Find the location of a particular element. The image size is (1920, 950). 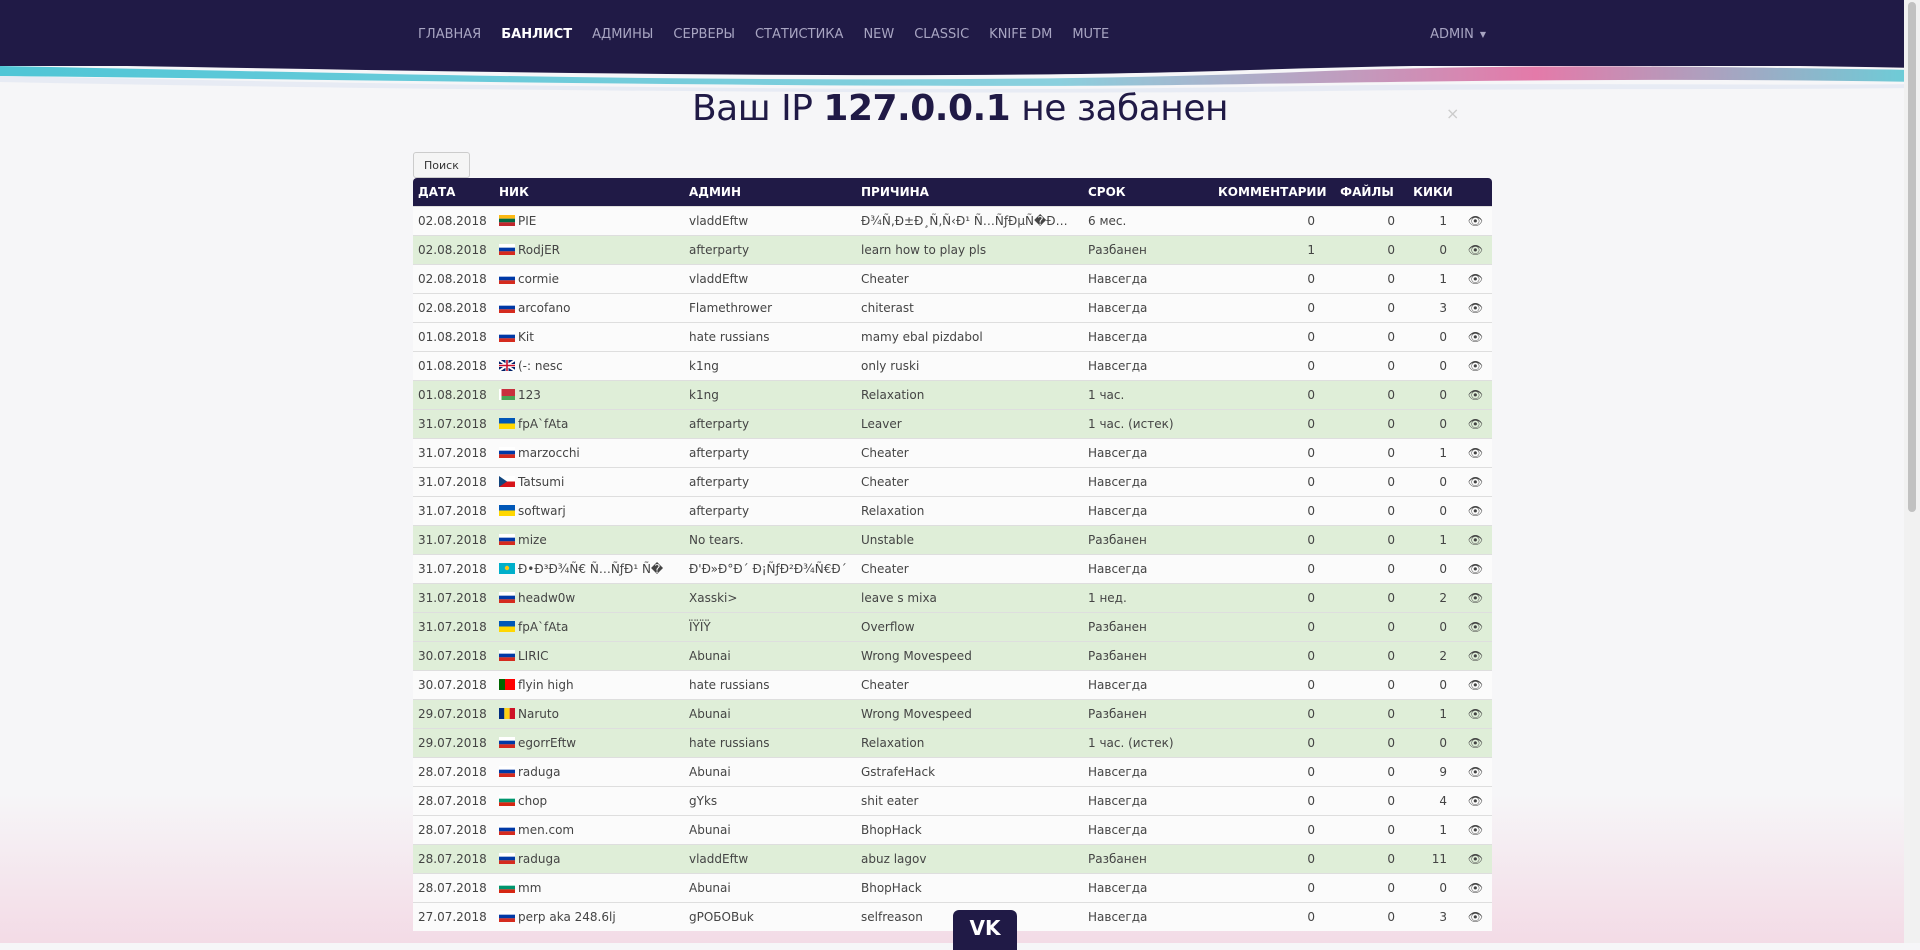

column-header-date: ДАТА is located at coordinates (453, 192).